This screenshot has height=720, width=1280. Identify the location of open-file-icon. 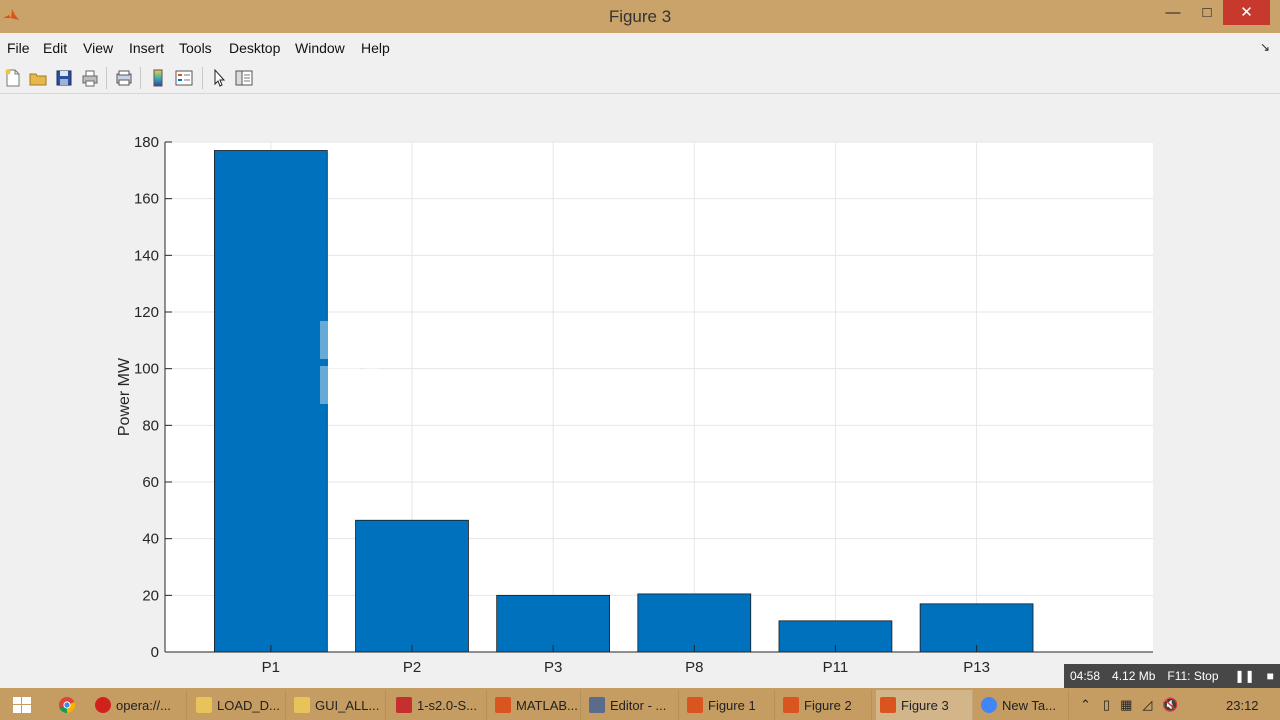
(38, 78).